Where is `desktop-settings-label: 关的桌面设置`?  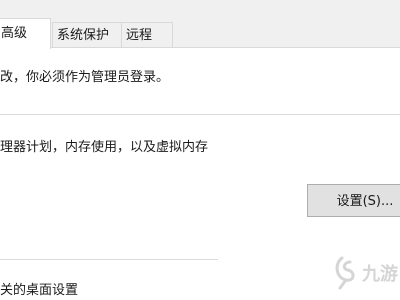
desktop-settings-label: 关的桌面设置 is located at coordinates (39, 290).